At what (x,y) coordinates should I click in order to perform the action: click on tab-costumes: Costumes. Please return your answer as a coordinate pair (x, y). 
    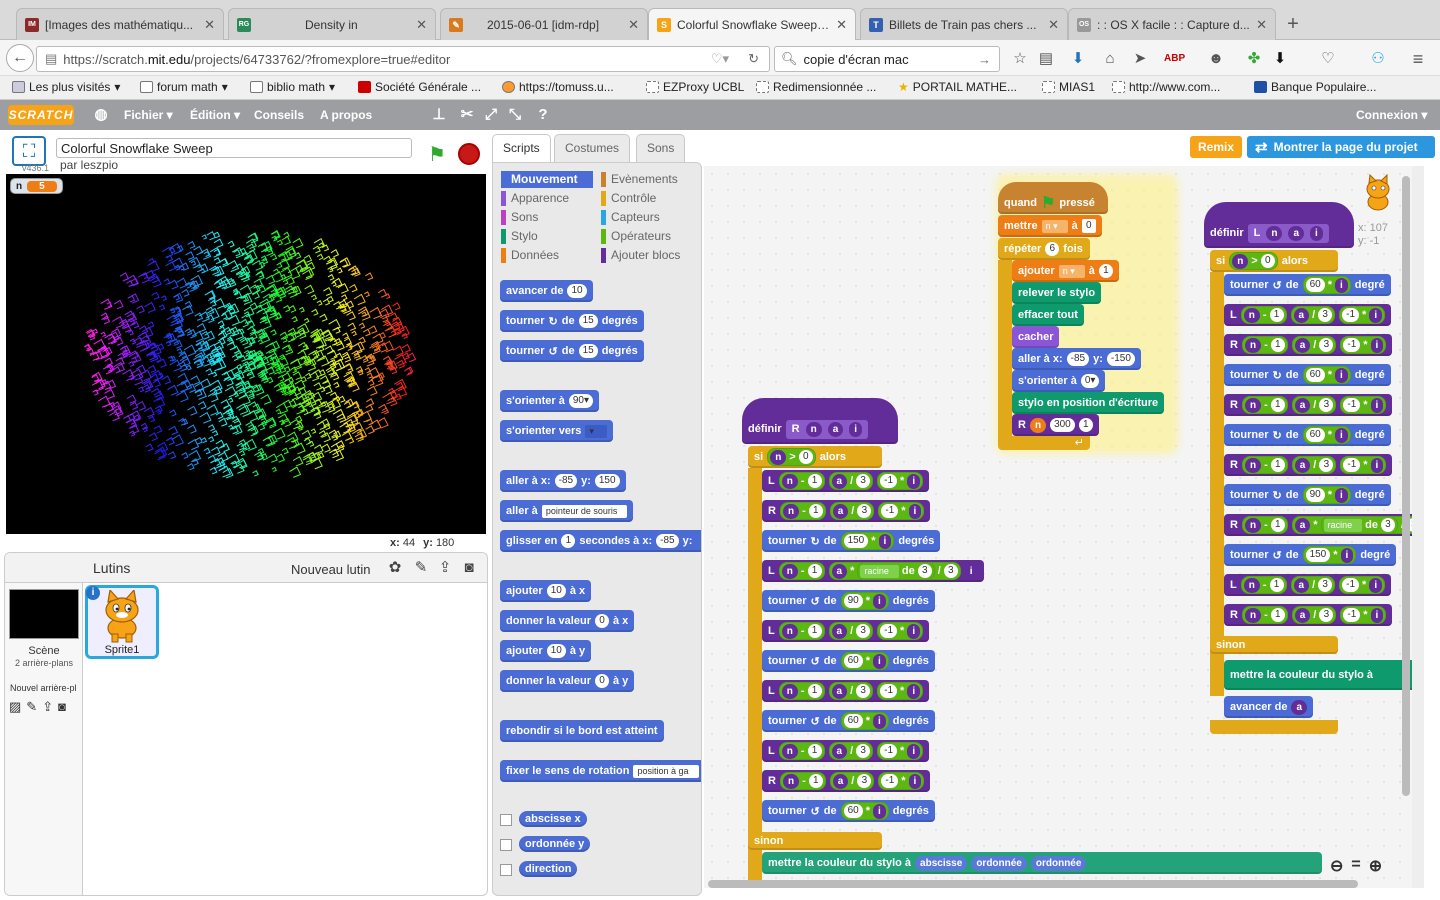
    Looking at the image, I should click on (592, 148).